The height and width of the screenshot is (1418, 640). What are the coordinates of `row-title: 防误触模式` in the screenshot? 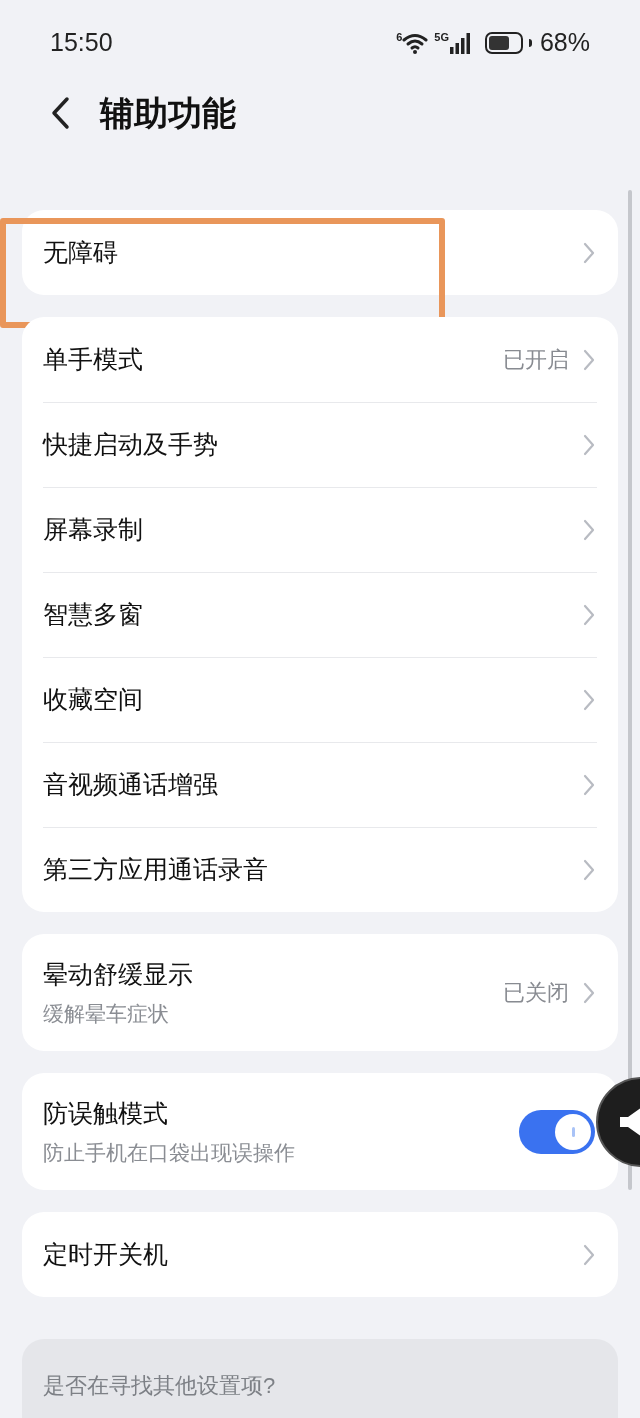 It's located at (106, 1113).